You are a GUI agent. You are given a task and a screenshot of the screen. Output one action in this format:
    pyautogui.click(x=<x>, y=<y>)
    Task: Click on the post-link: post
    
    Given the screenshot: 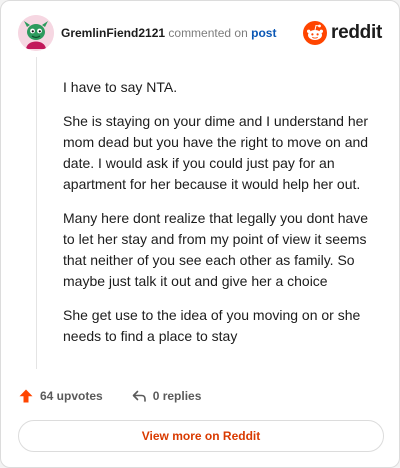 What is the action you would take?
    pyautogui.click(x=263, y=33)
    